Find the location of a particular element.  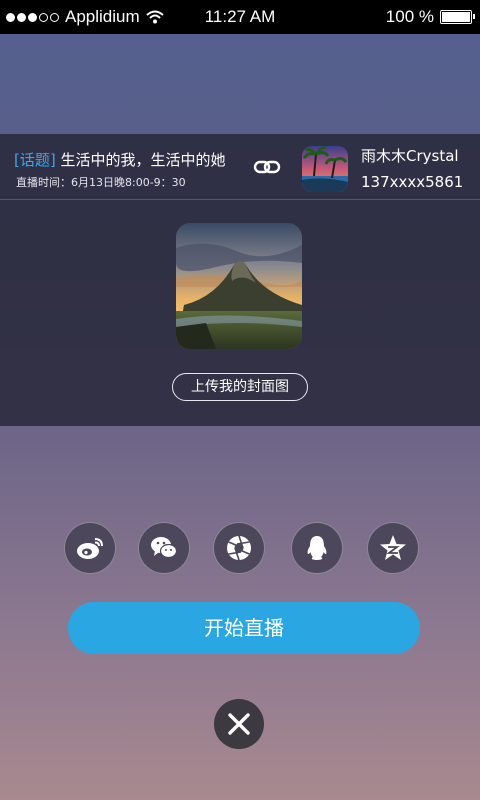

avatar is located at coordinates (325, 169).